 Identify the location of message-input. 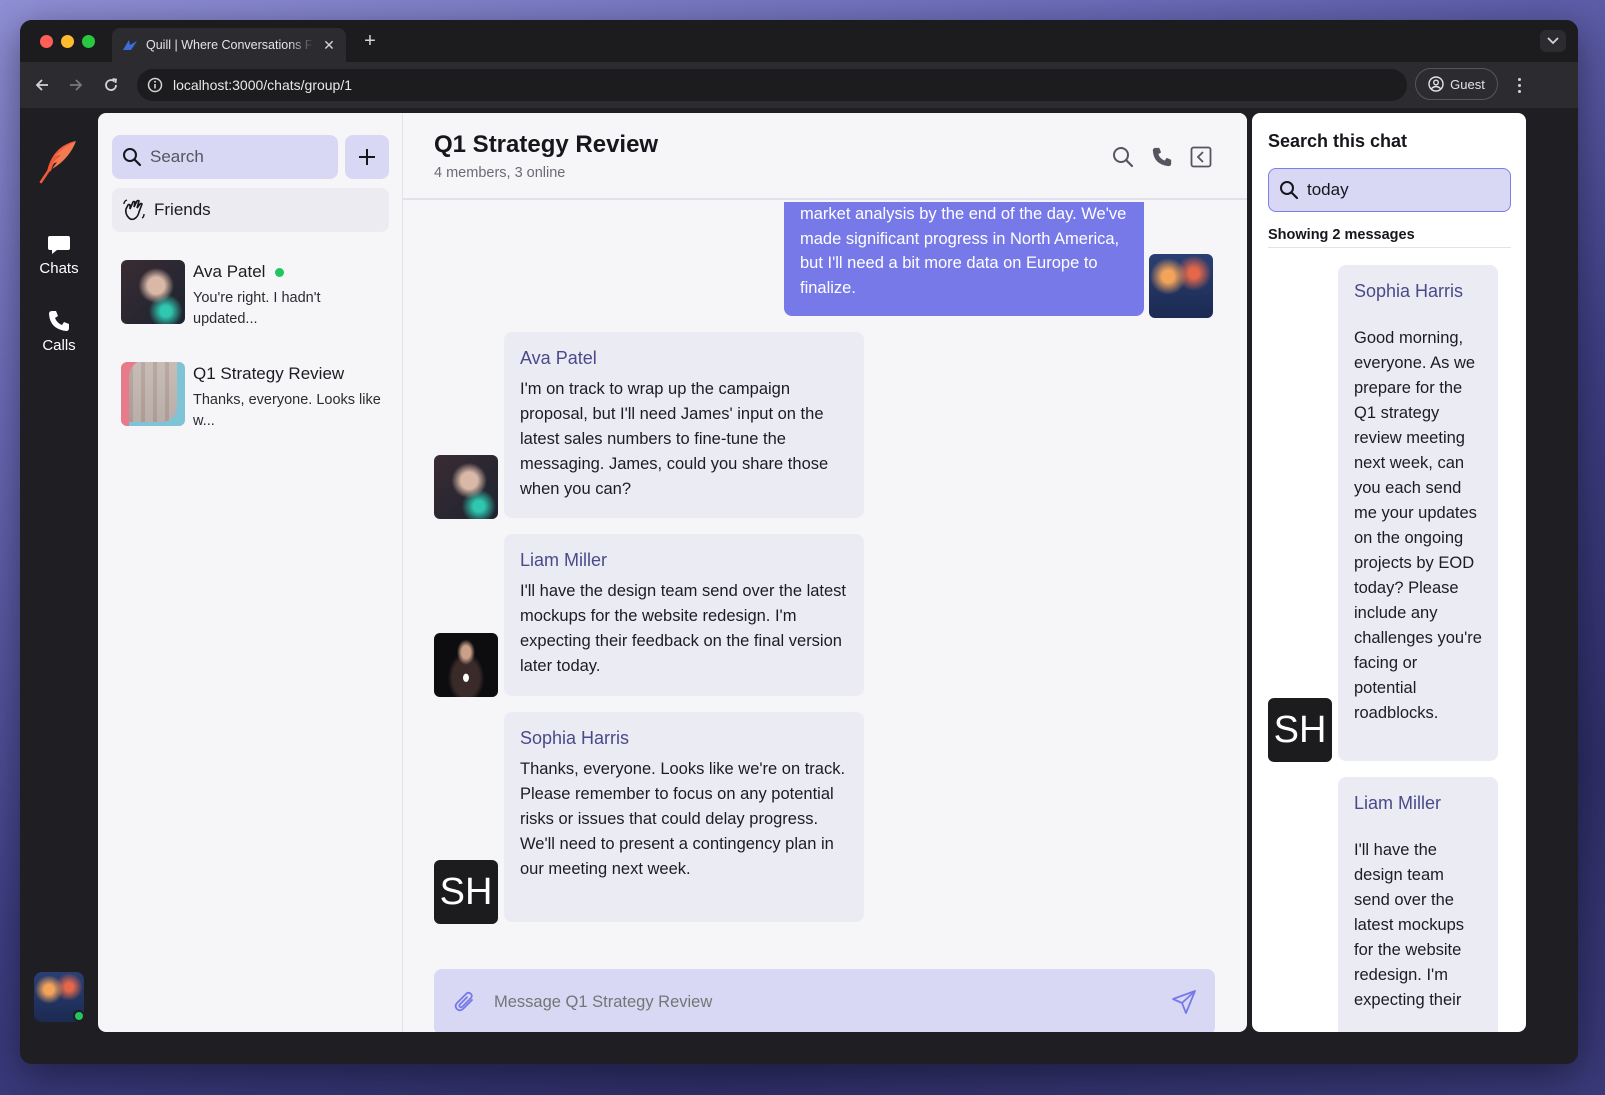
(832, 1002).